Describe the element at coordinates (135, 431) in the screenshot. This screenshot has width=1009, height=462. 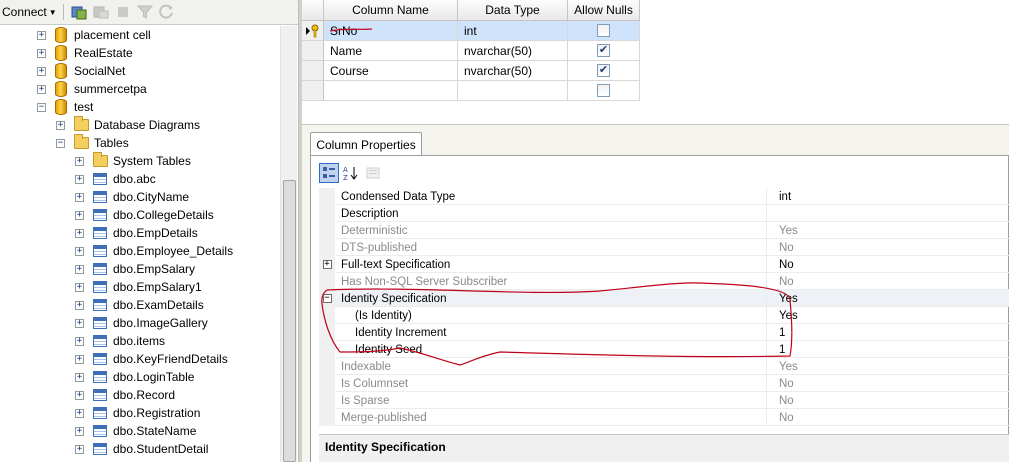
I see `tree-node-table: + dbo.StateName` at that location.